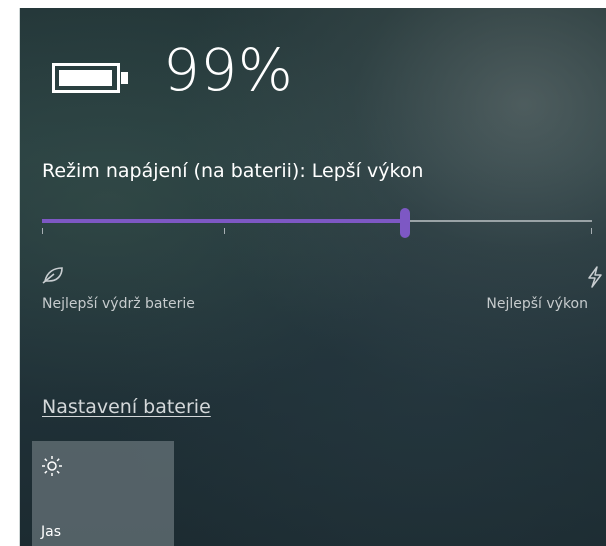 The image size is (606, 546). What do you see at coordinates (51, 532) in the screenshot?
I see `quick-action-label: Jas` at bounding box center [51, 532].